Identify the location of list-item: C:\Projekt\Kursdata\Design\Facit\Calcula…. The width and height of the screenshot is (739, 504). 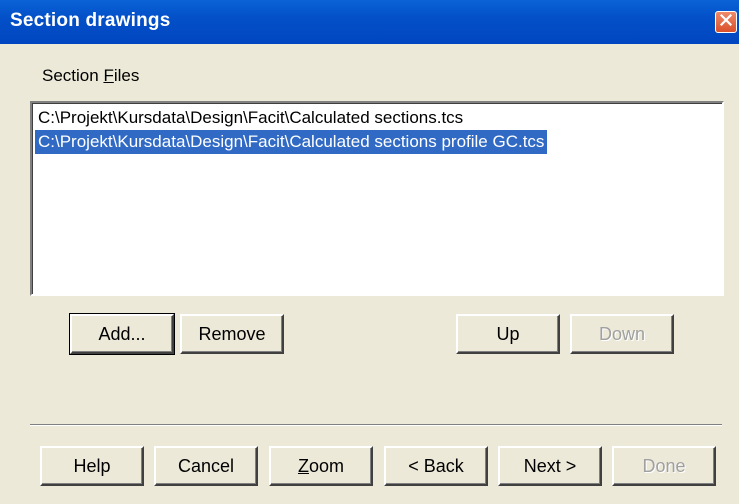
(250, 118).